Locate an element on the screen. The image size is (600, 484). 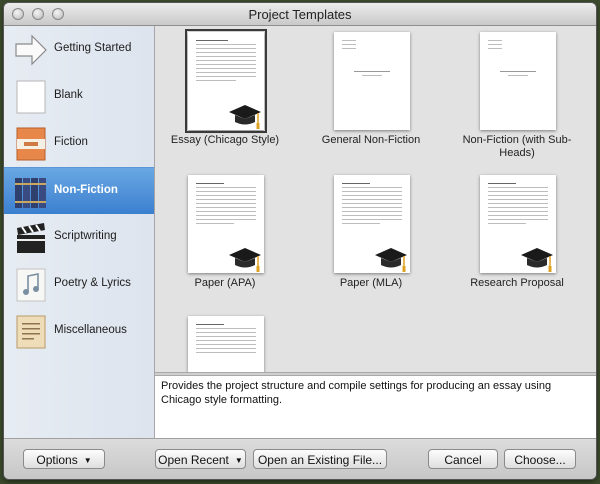
open-recent-button-label: Open Recent is located at coordinates (193, 460).